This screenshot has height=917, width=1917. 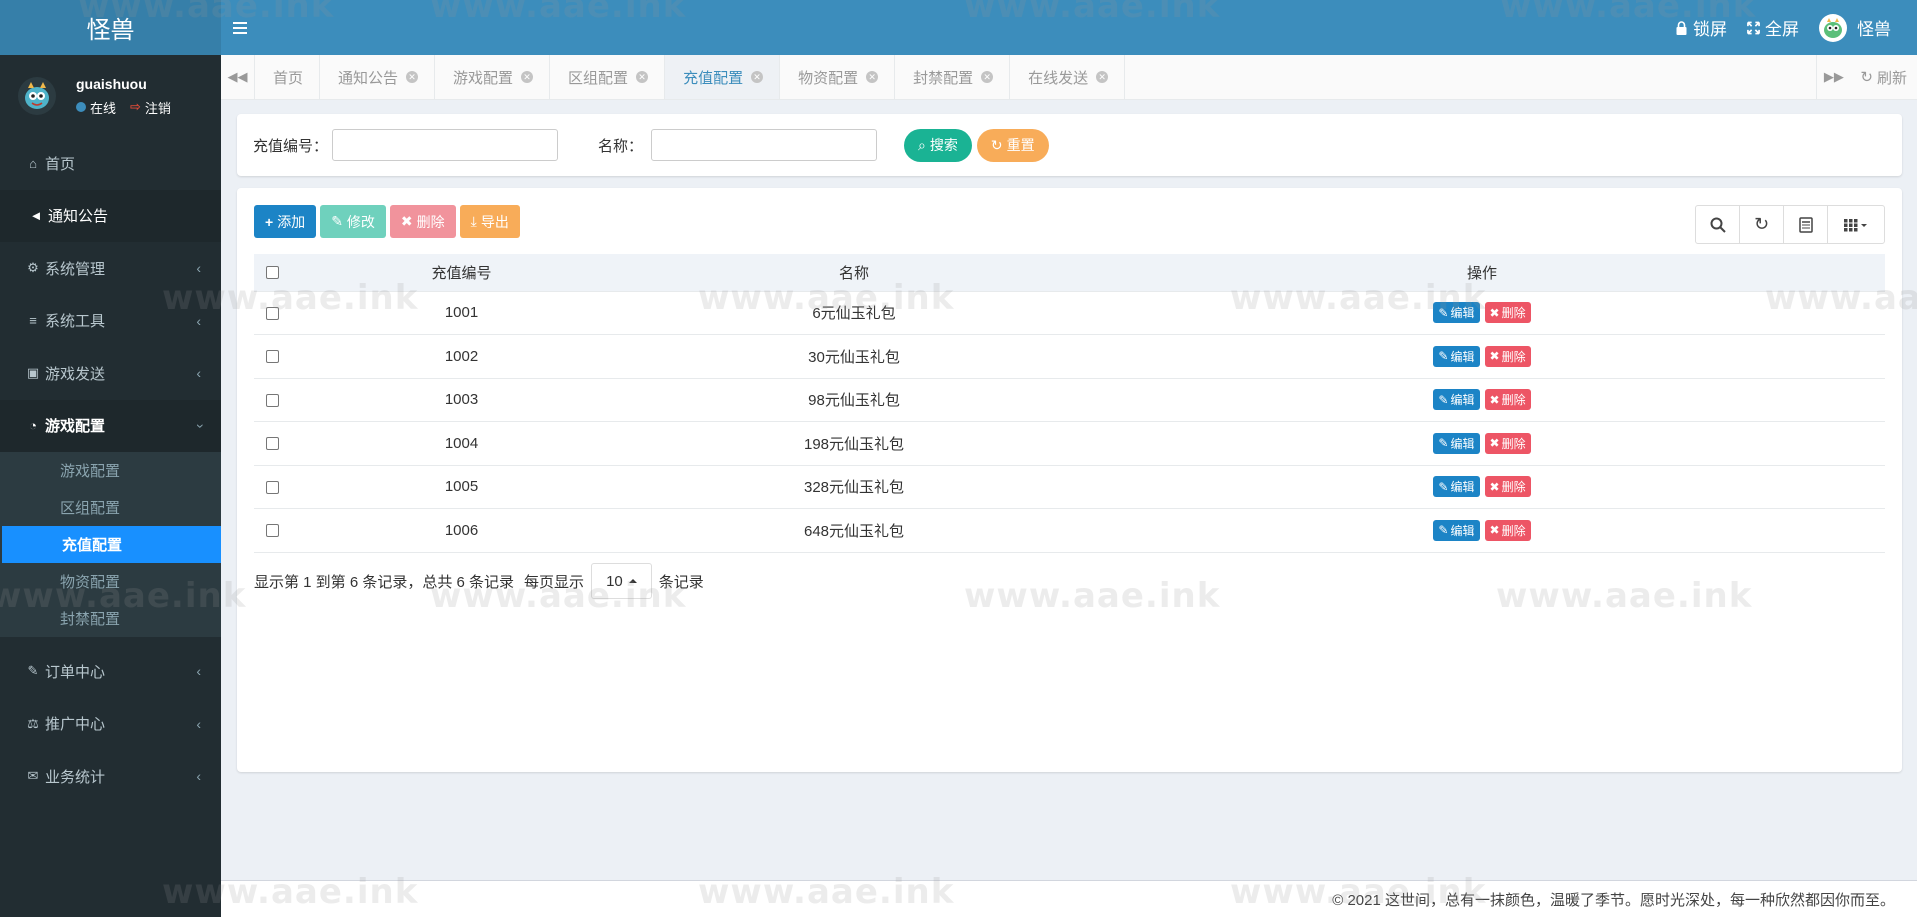 I want to click on sidebar-toggle-button, so click(x=253, y=27).